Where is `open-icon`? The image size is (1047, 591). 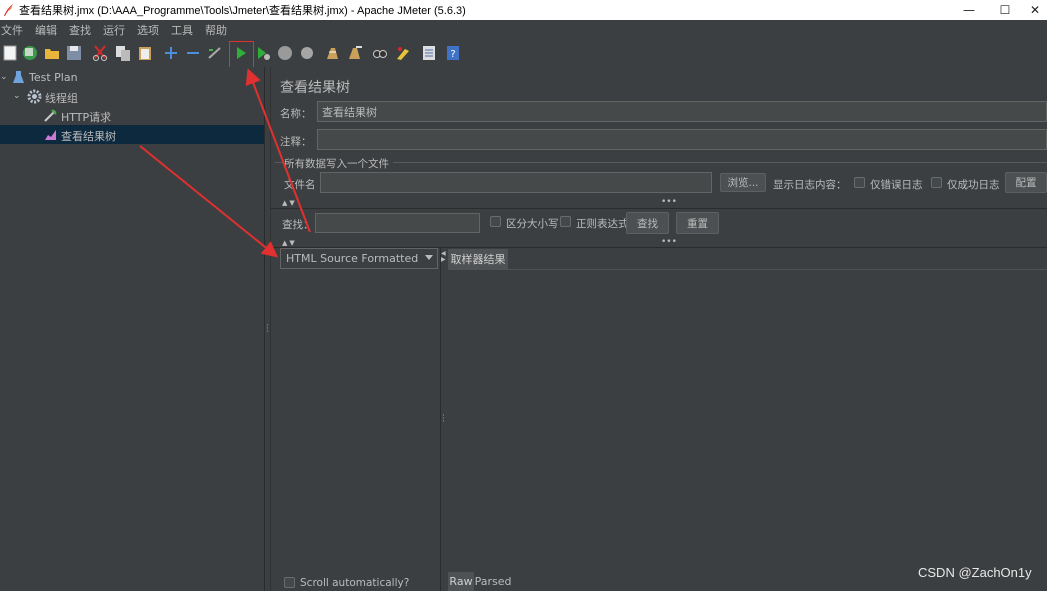 open-icon is located at coordinates (52, 53).